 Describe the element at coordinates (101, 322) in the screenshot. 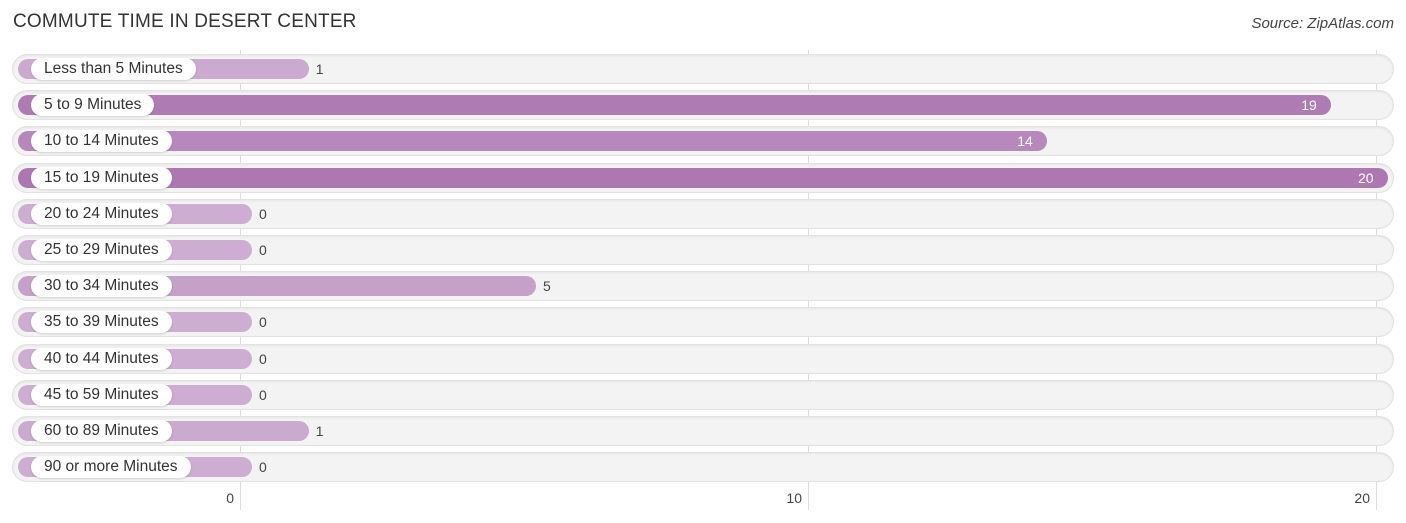

I see `category-label: 35 to 39 Minutes` at that location.